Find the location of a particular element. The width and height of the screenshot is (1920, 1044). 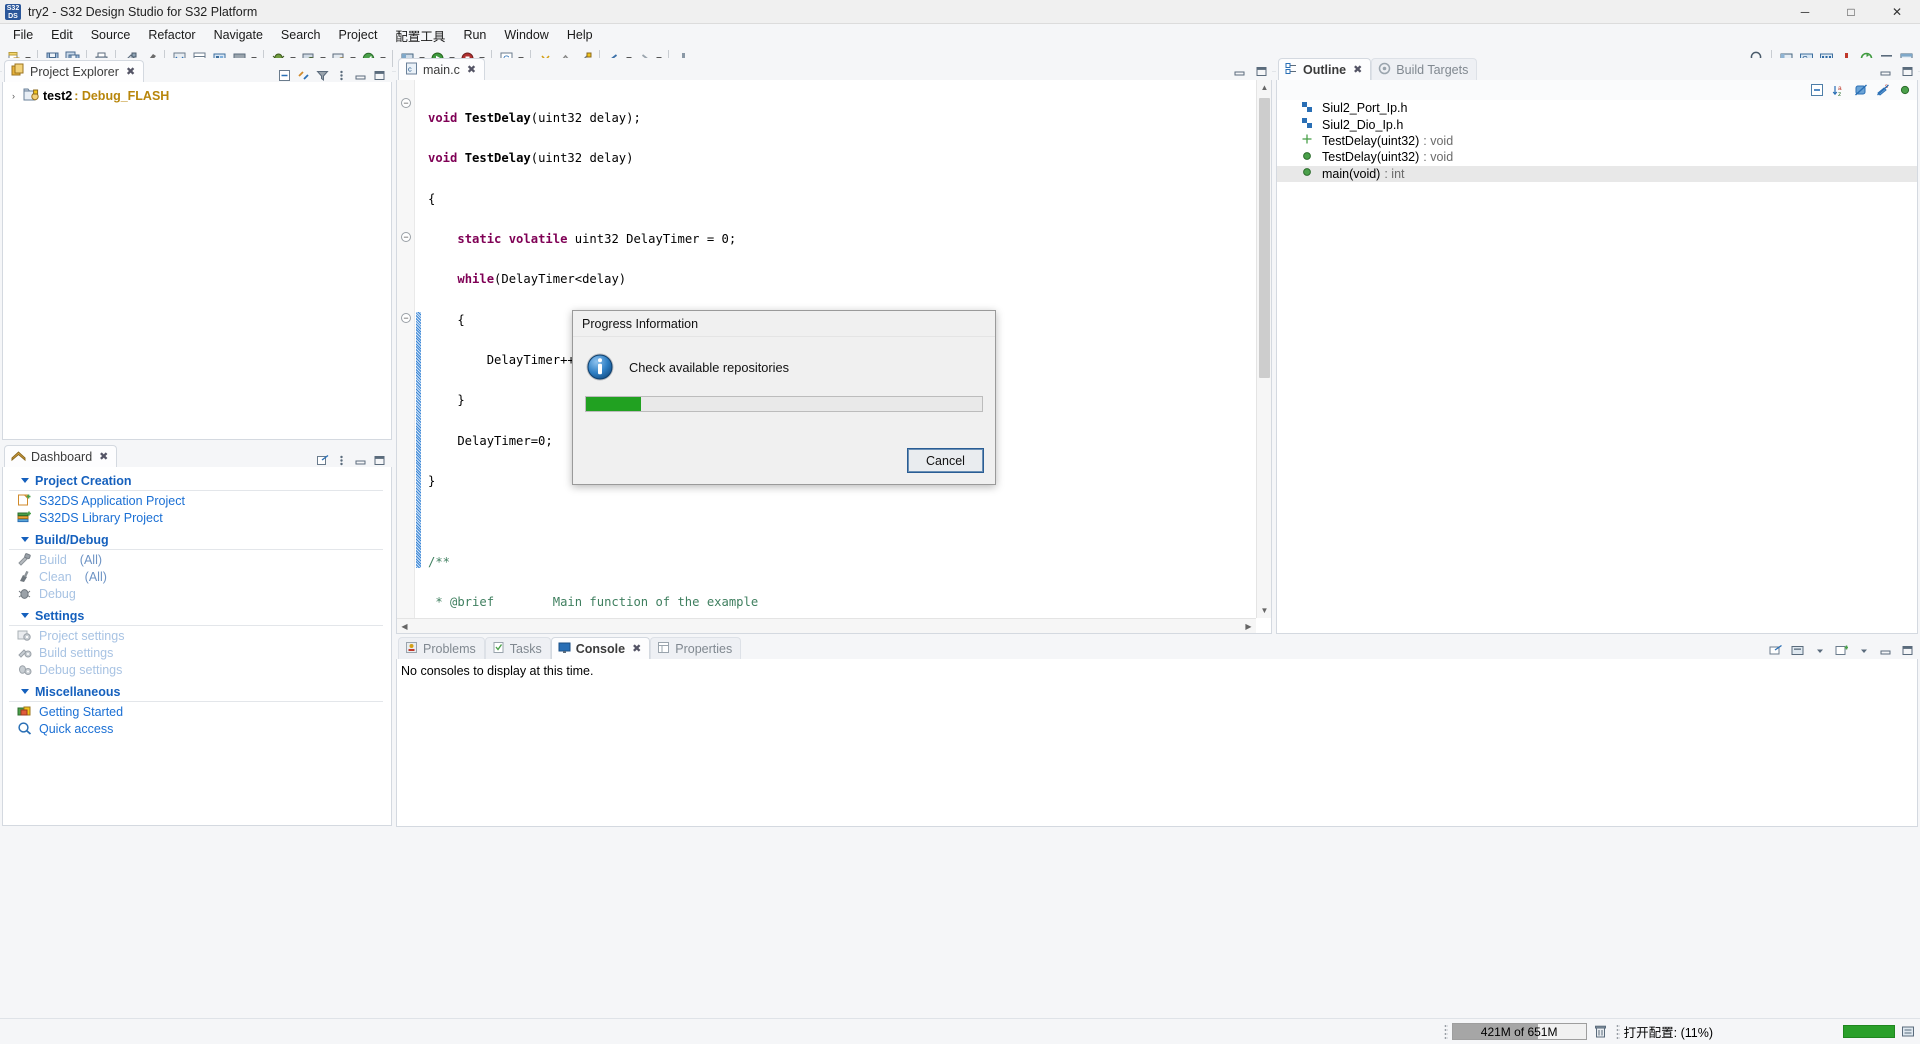

tab-properties: Properties is located at coordinates (696, 648).